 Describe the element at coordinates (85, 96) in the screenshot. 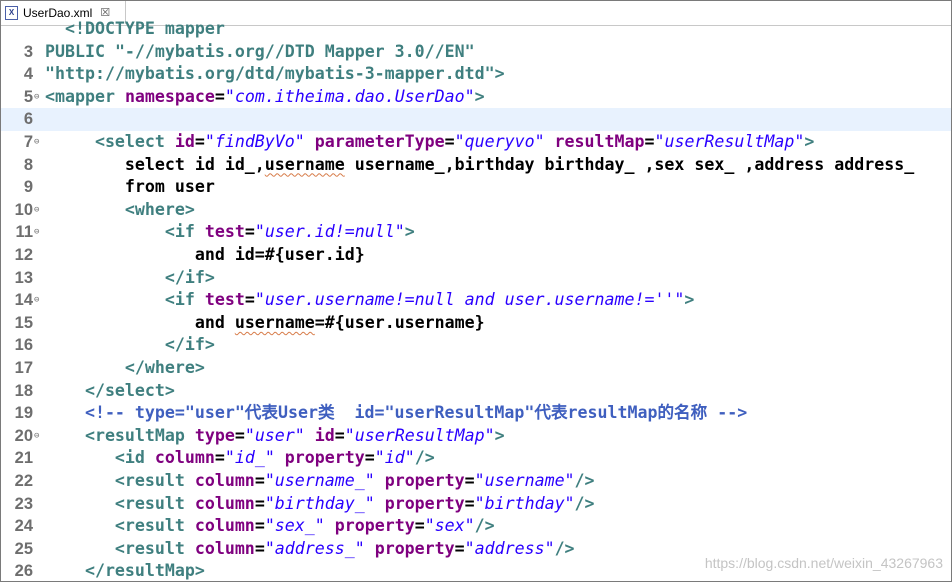

I see `code-token: <mapper` at that location.